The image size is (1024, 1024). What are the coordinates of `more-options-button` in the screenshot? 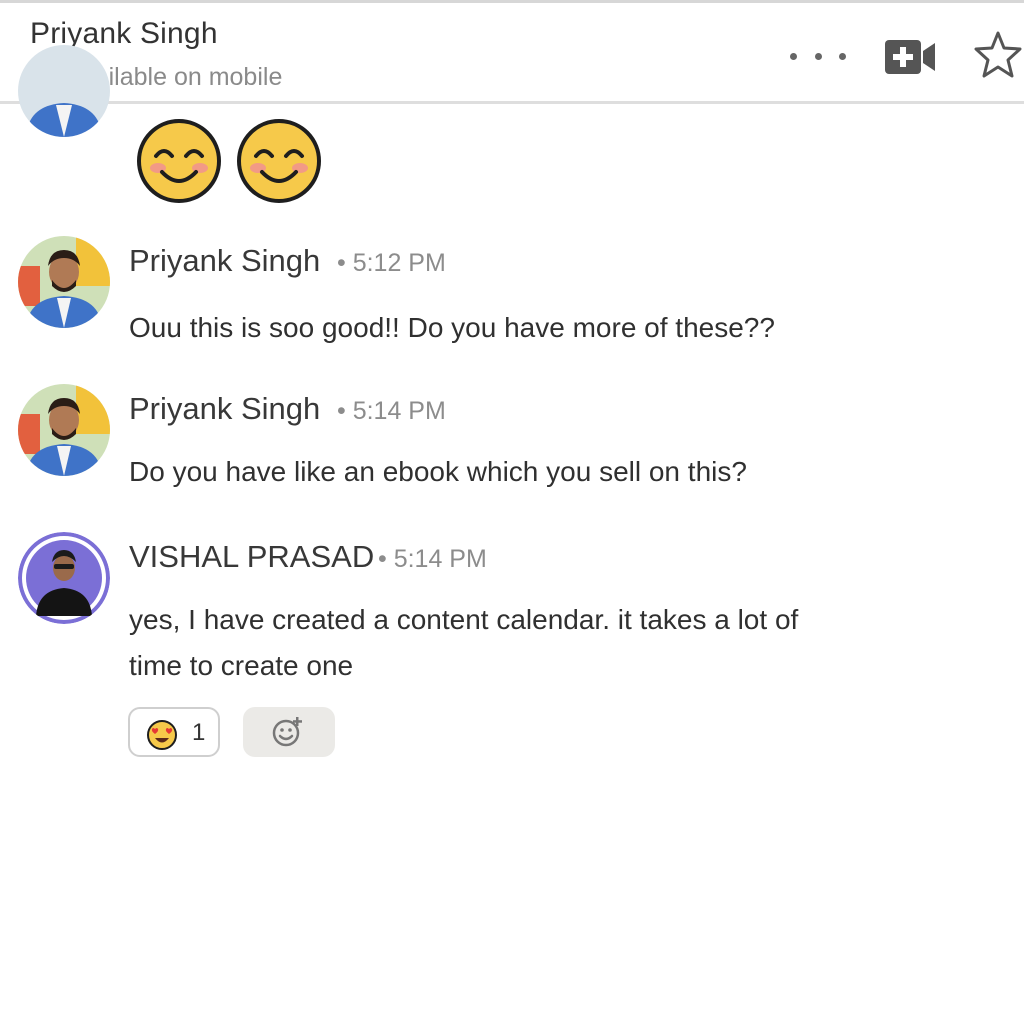 It's located at (818, 56).